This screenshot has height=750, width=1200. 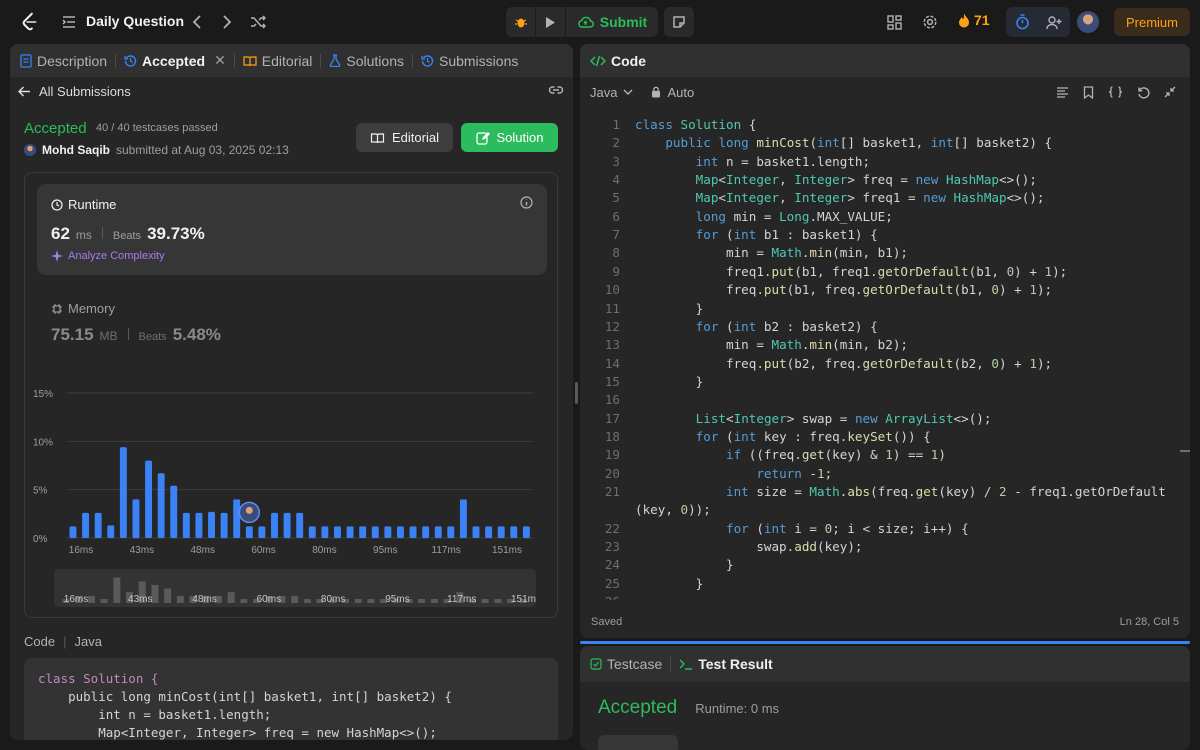 What do you see at coordinates (521, 22) in the screenshot?
I see `debug-button` at bounding box center [521, 22].